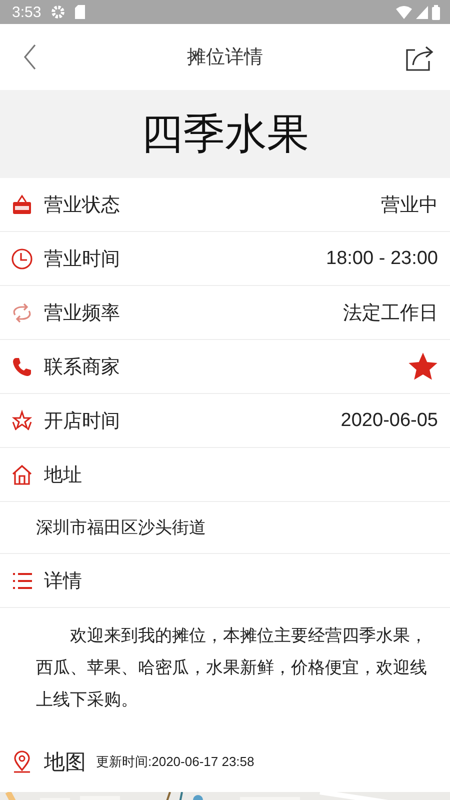 This screenshot has width=450, height=800. Describe the element at coordinates (423, 367) in the screenshot. I see `favorite-star-icon` at that location.